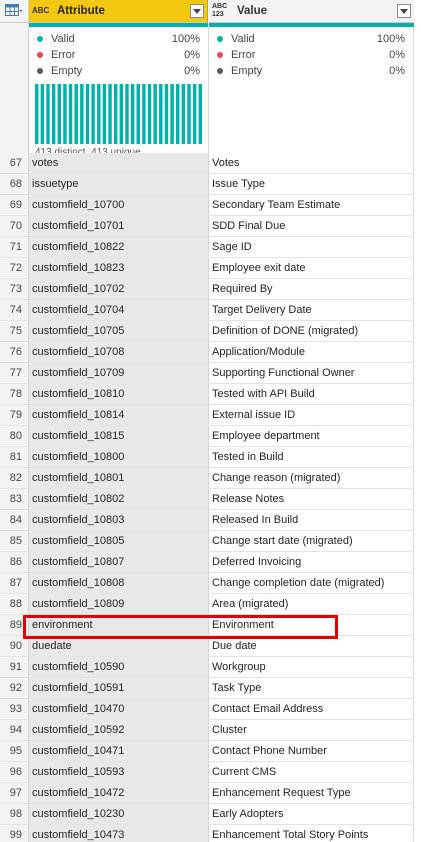 This screenshot has height=842, width=421. What do you see at coordinates (207, 730) in the screenshot?
I see `table-row: 94 customfield_10592 Cluster` at bounding box center [207, 730].